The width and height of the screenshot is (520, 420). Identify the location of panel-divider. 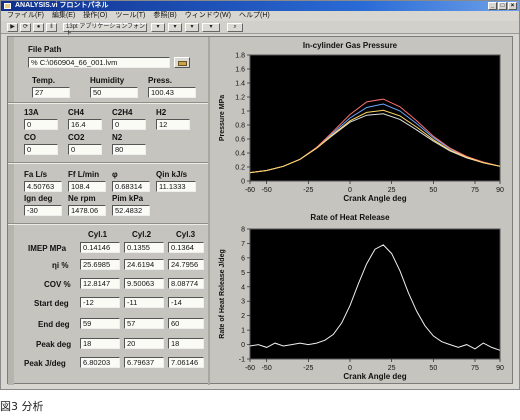
(209, 211).